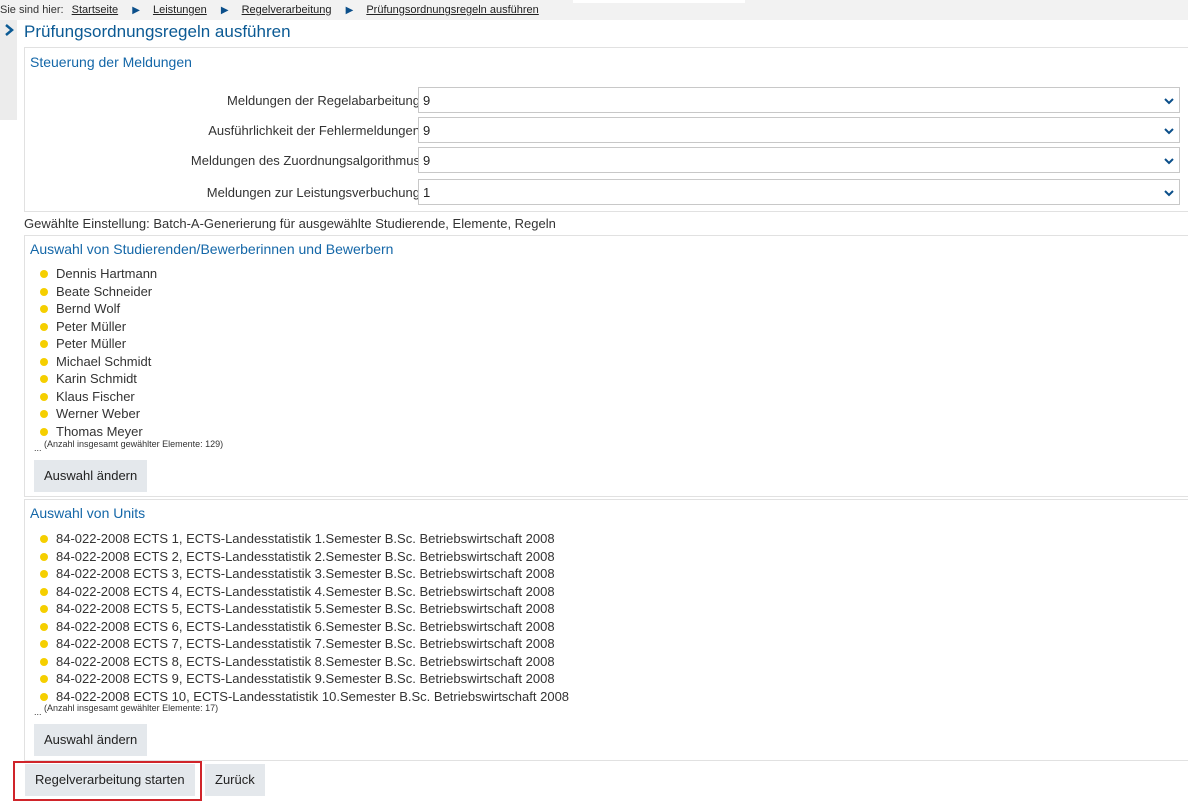 The width and height of the screenshot is (1188, 803). Describe the element at coordinates (110, 780) in the screenshot. I see `start-rule-processing-button: Regelverarbeitung starten` at that location.